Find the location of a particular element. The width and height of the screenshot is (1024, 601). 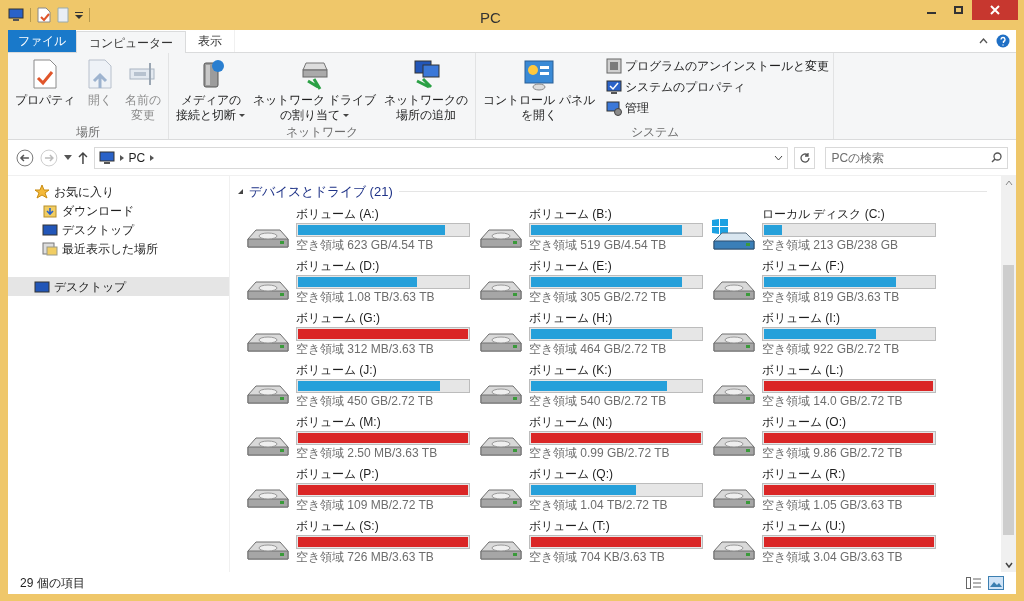

free-space: 空き領域 922 GB/2.72 TB is located at coordinates (831, 349).